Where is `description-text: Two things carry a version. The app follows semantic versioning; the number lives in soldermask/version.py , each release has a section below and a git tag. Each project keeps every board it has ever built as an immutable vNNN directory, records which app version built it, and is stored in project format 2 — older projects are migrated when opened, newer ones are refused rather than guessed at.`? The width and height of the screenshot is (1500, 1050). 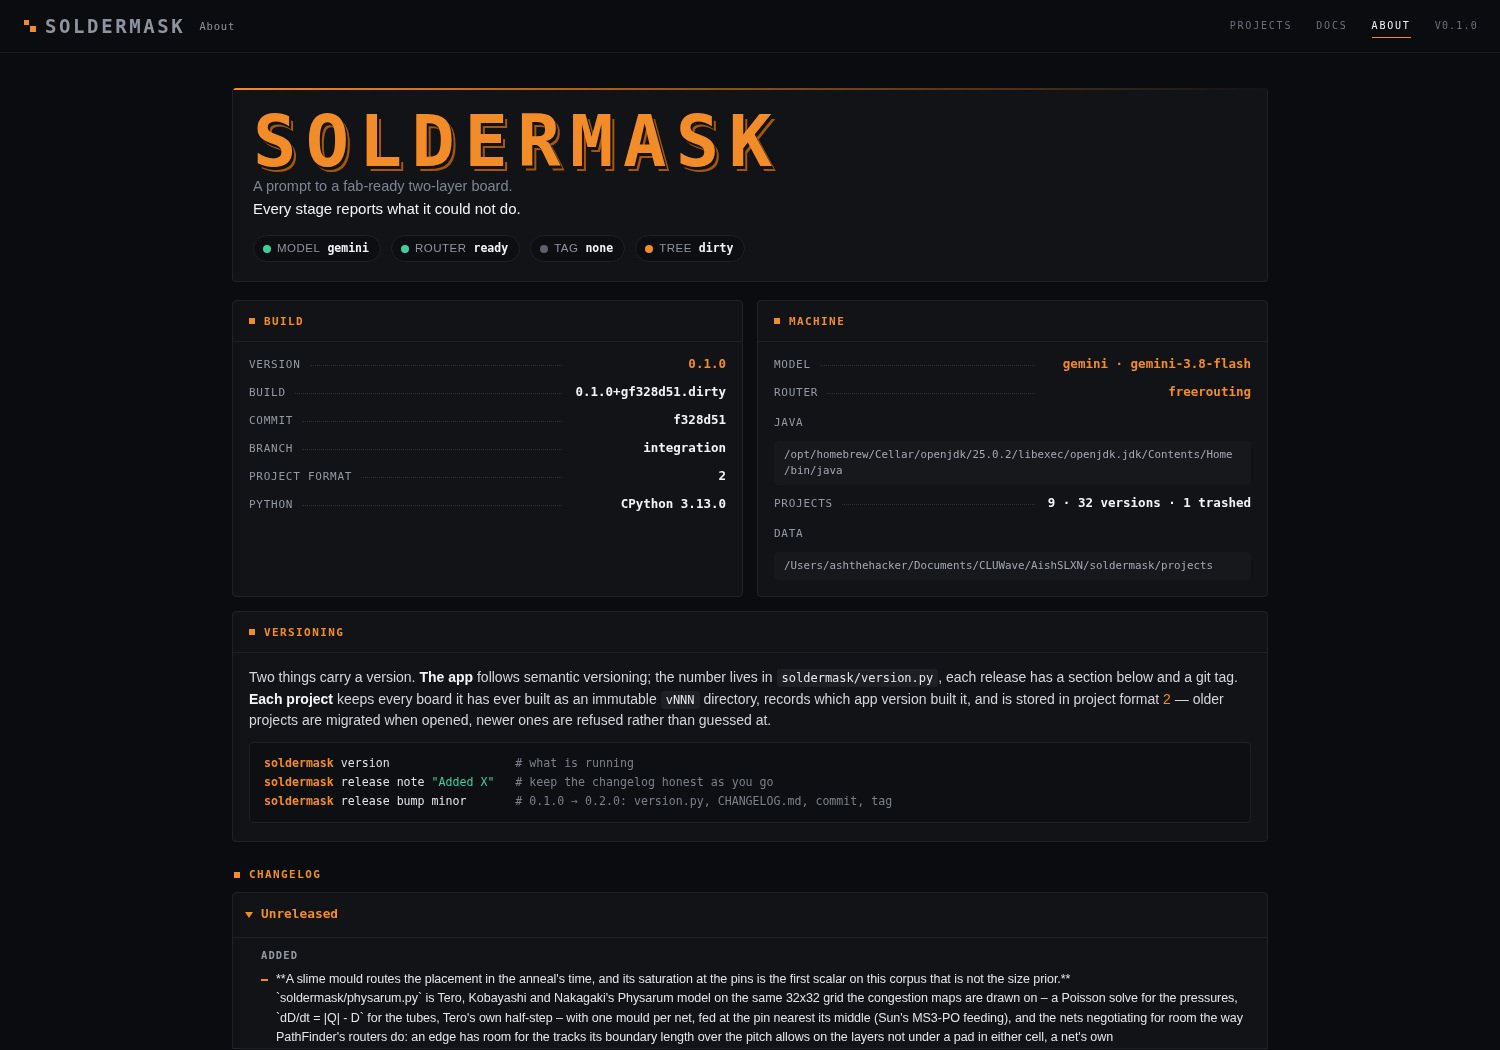
description-text: Two things carry a version. The app follows semantic versioning; the number lives in soldermask/version.py , each release has a section below and a git tag. Each project keeps every board it has ever built as an immutable vNNN directory, records which app version built it, and is stored in project format 2 — older projects are migrated when opened, newer ones are refused rather than guessed at. is located at coordinates (744, 699).